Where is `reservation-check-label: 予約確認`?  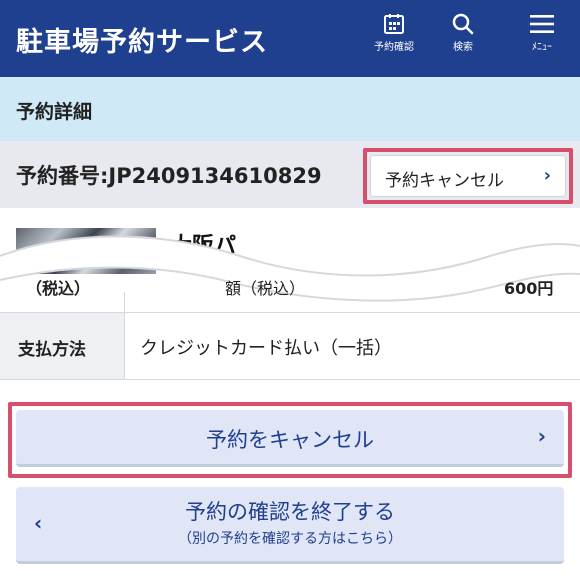 reservation-check-label: 予約確認 is located at coordinates (394, 47).